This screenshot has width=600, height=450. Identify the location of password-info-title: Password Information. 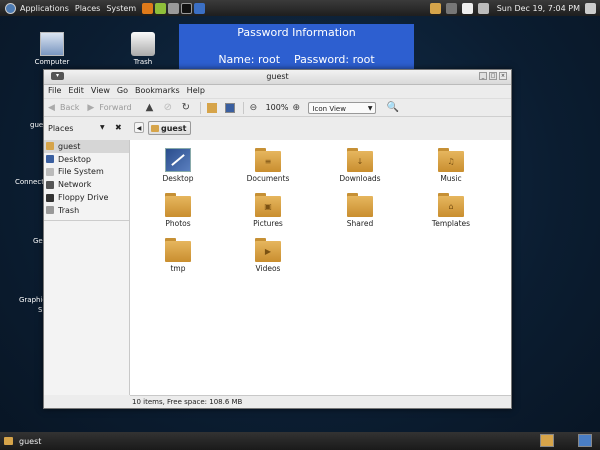
(296, 32).